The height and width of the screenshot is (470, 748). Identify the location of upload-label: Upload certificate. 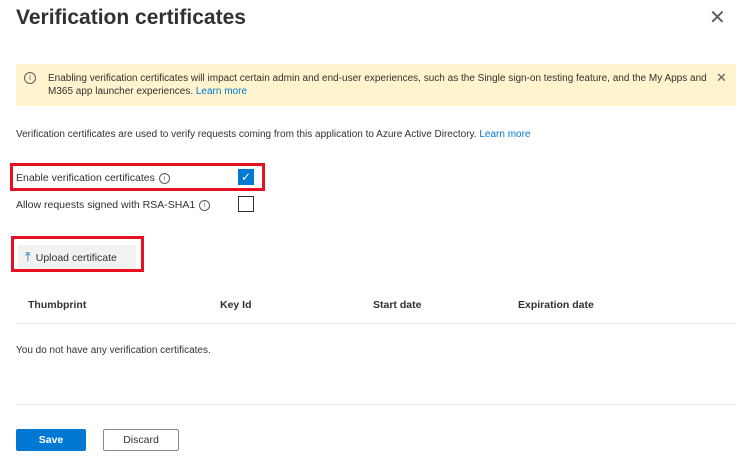
(76, 258).